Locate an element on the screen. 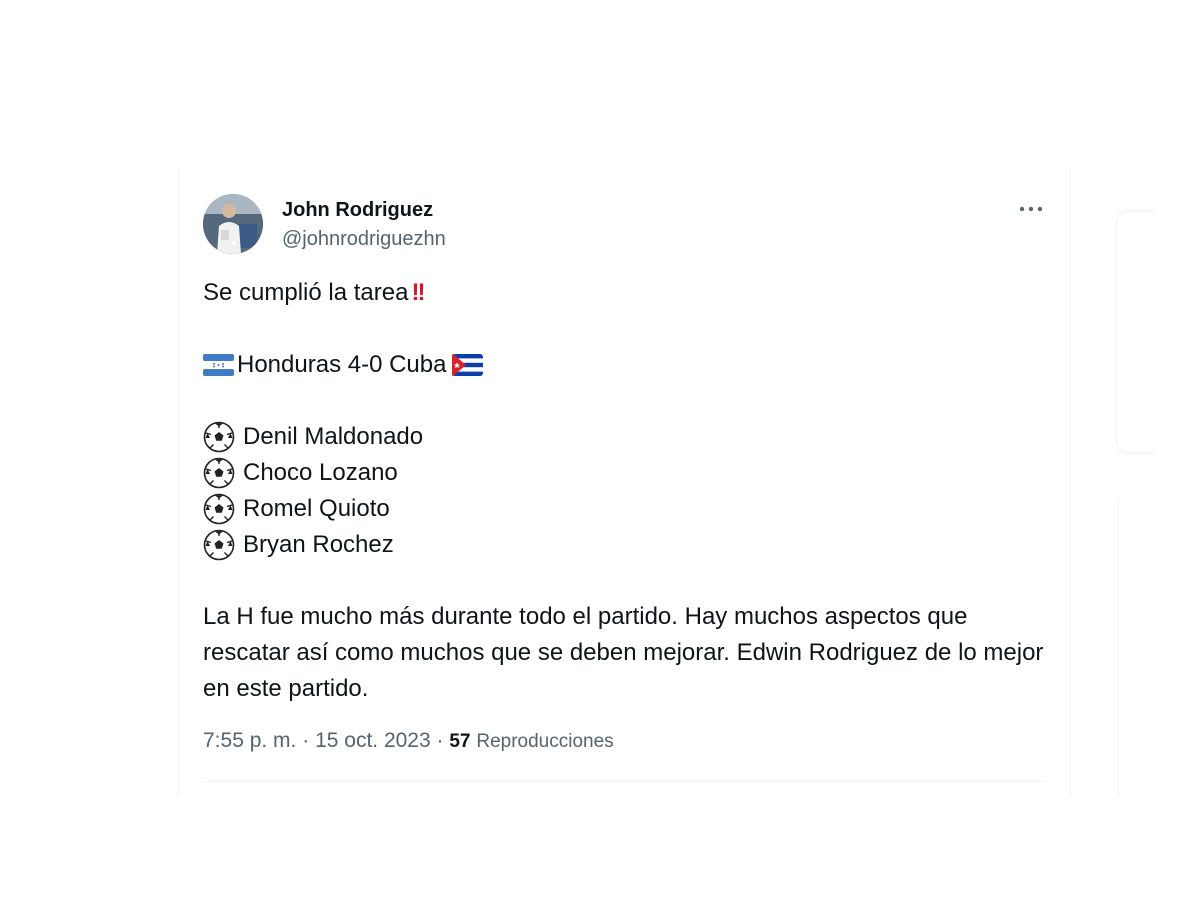 This screenshot has height=900, width=1200. score-text: Honduras 4-0 Cuba is located at coordinates (342, 364).